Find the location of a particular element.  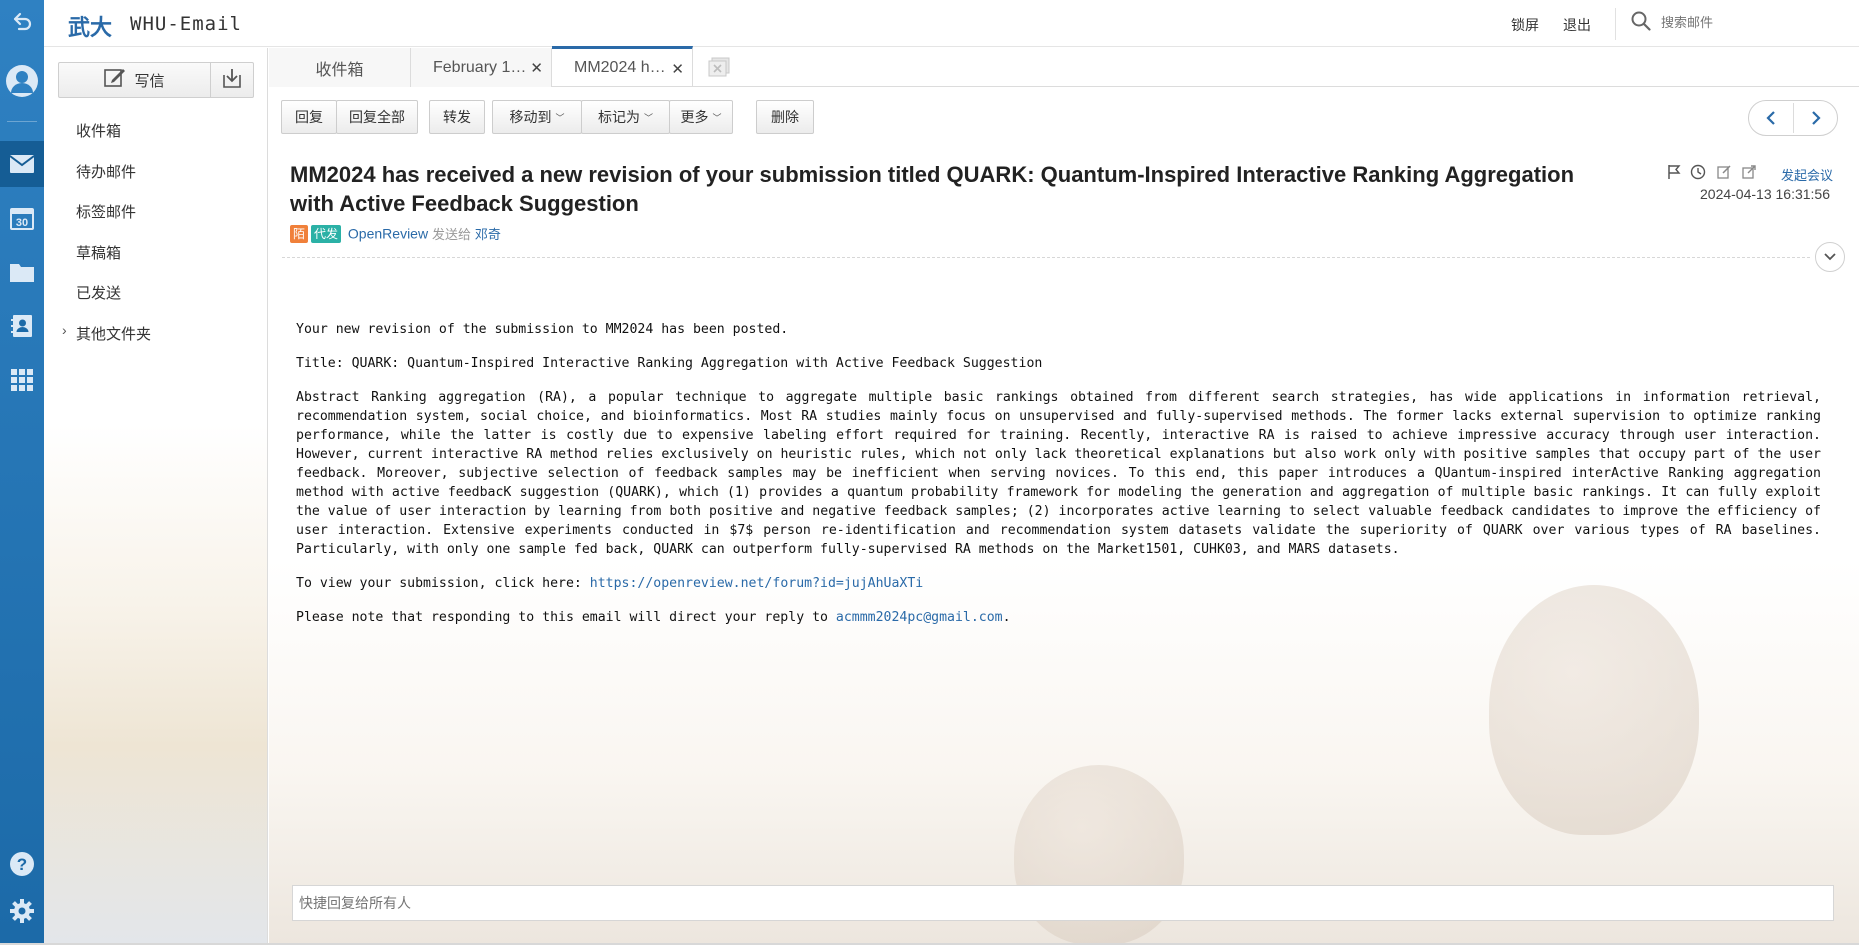

lock-screen-link: 锁屏 is located at coordinates (1525, 25).